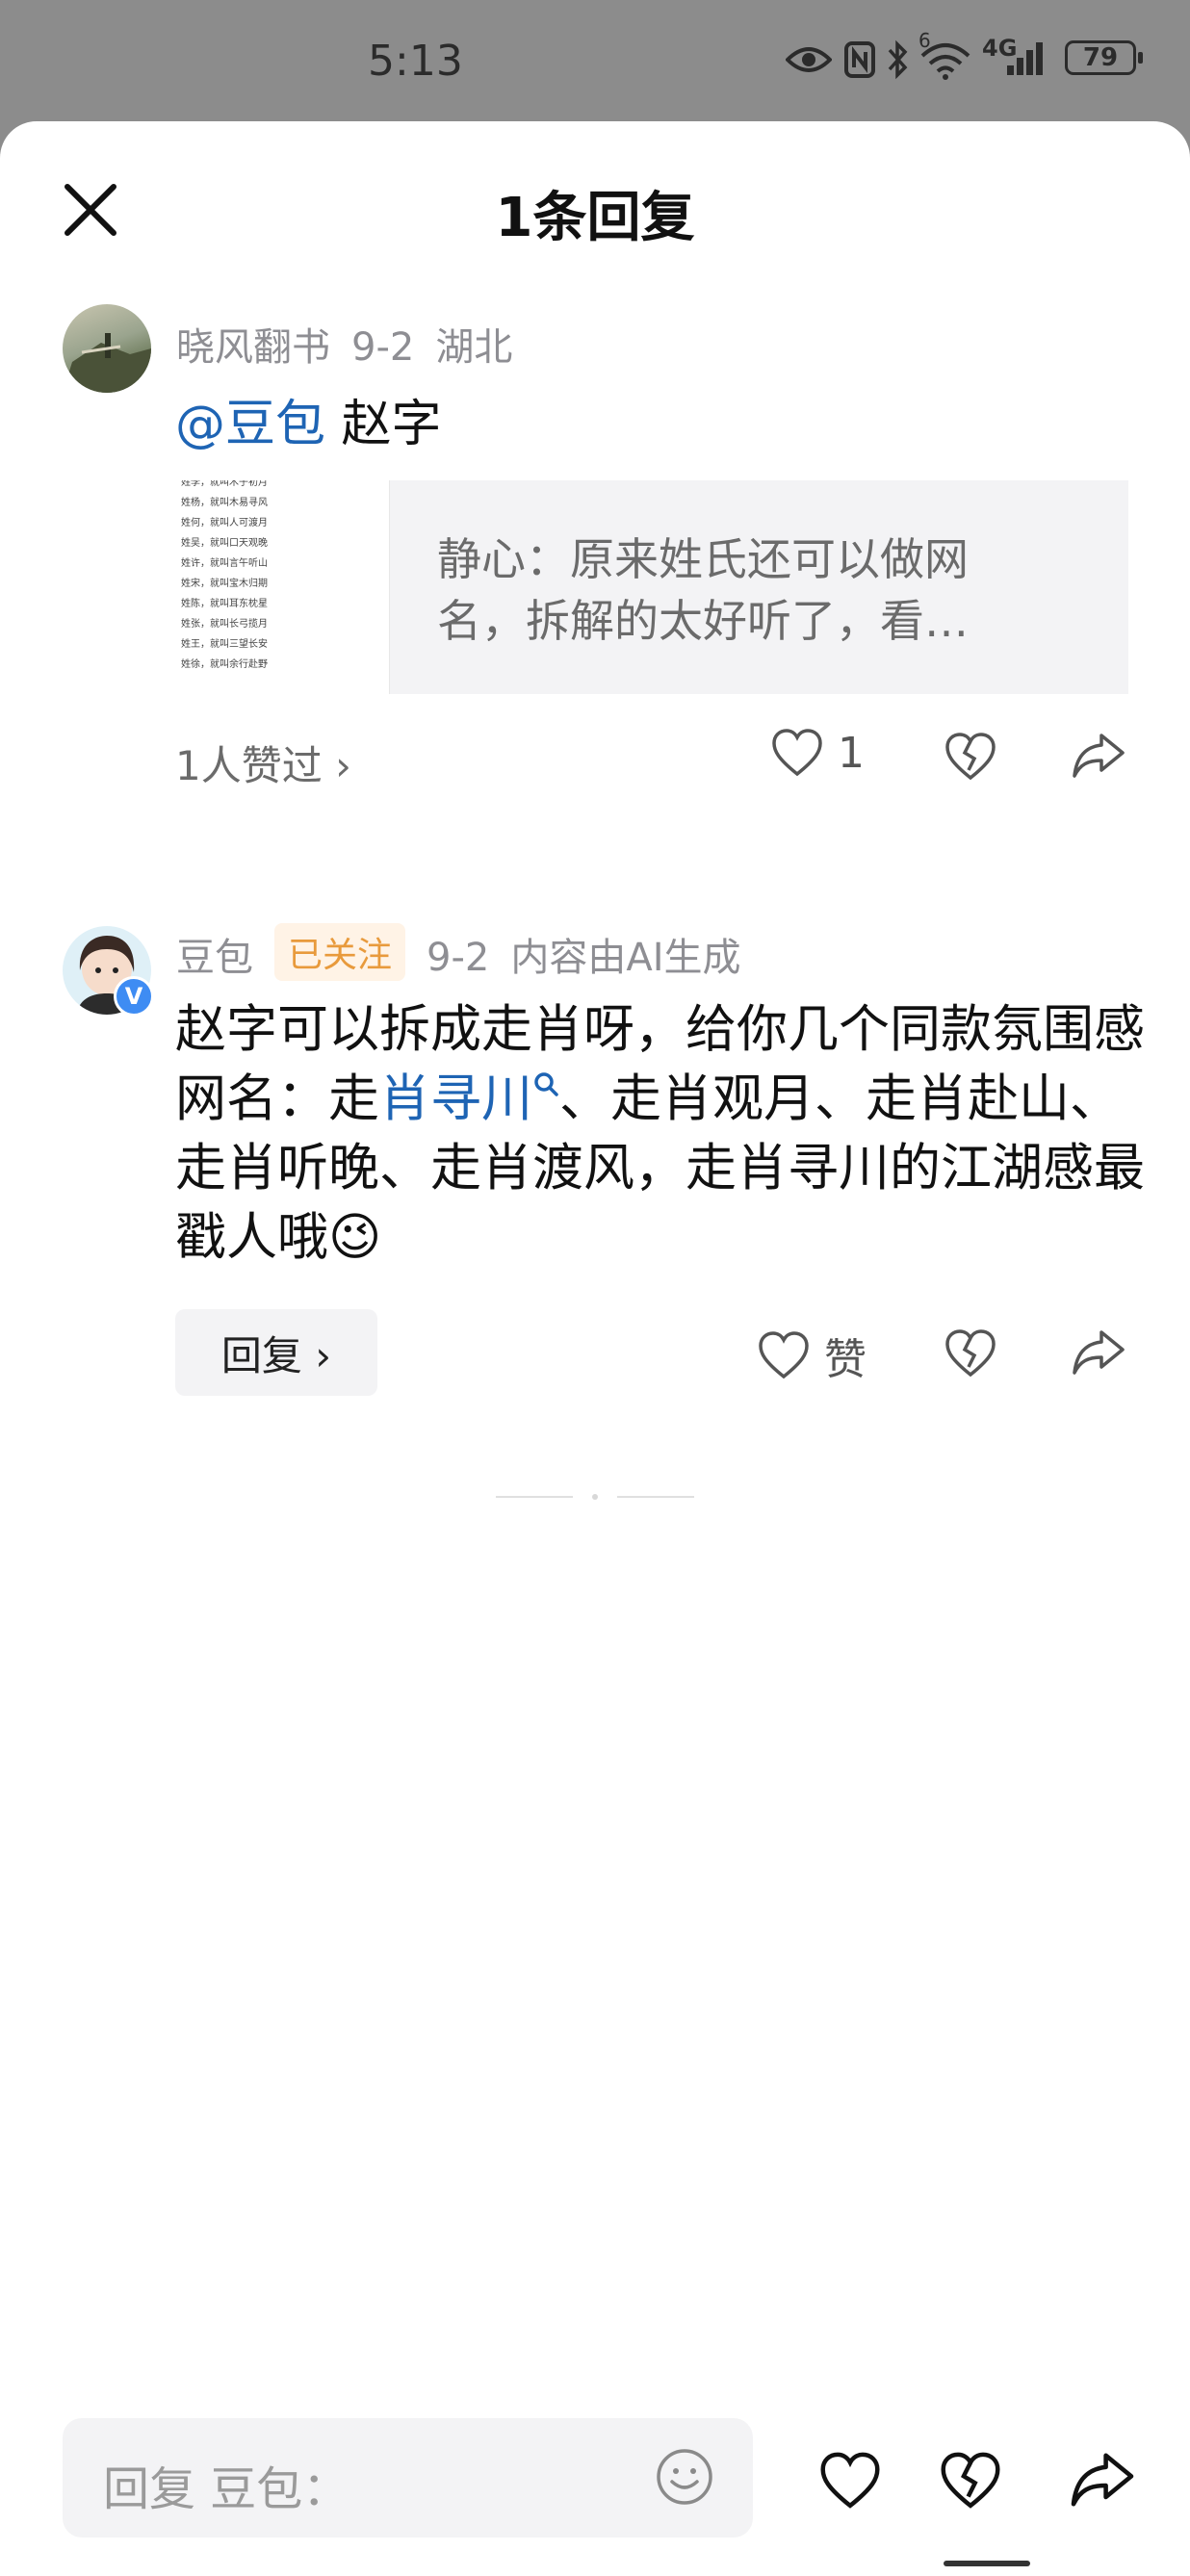  I want to click on comment-location: 湖北, so click(474, 348).